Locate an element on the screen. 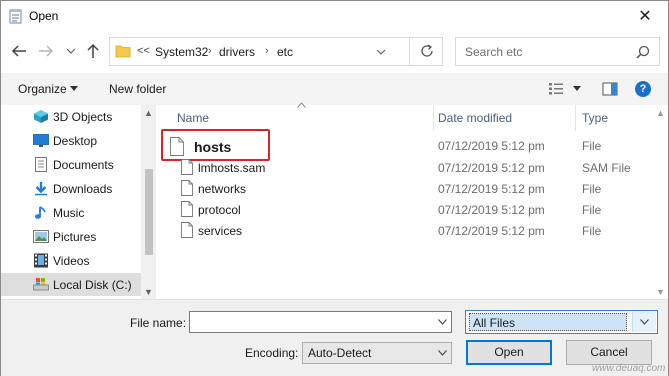 The height and width of the screenshot is (376, 669). file-row-networks: networks 07/12/2019 5:12 pm File is located at coordinates (407, 188).